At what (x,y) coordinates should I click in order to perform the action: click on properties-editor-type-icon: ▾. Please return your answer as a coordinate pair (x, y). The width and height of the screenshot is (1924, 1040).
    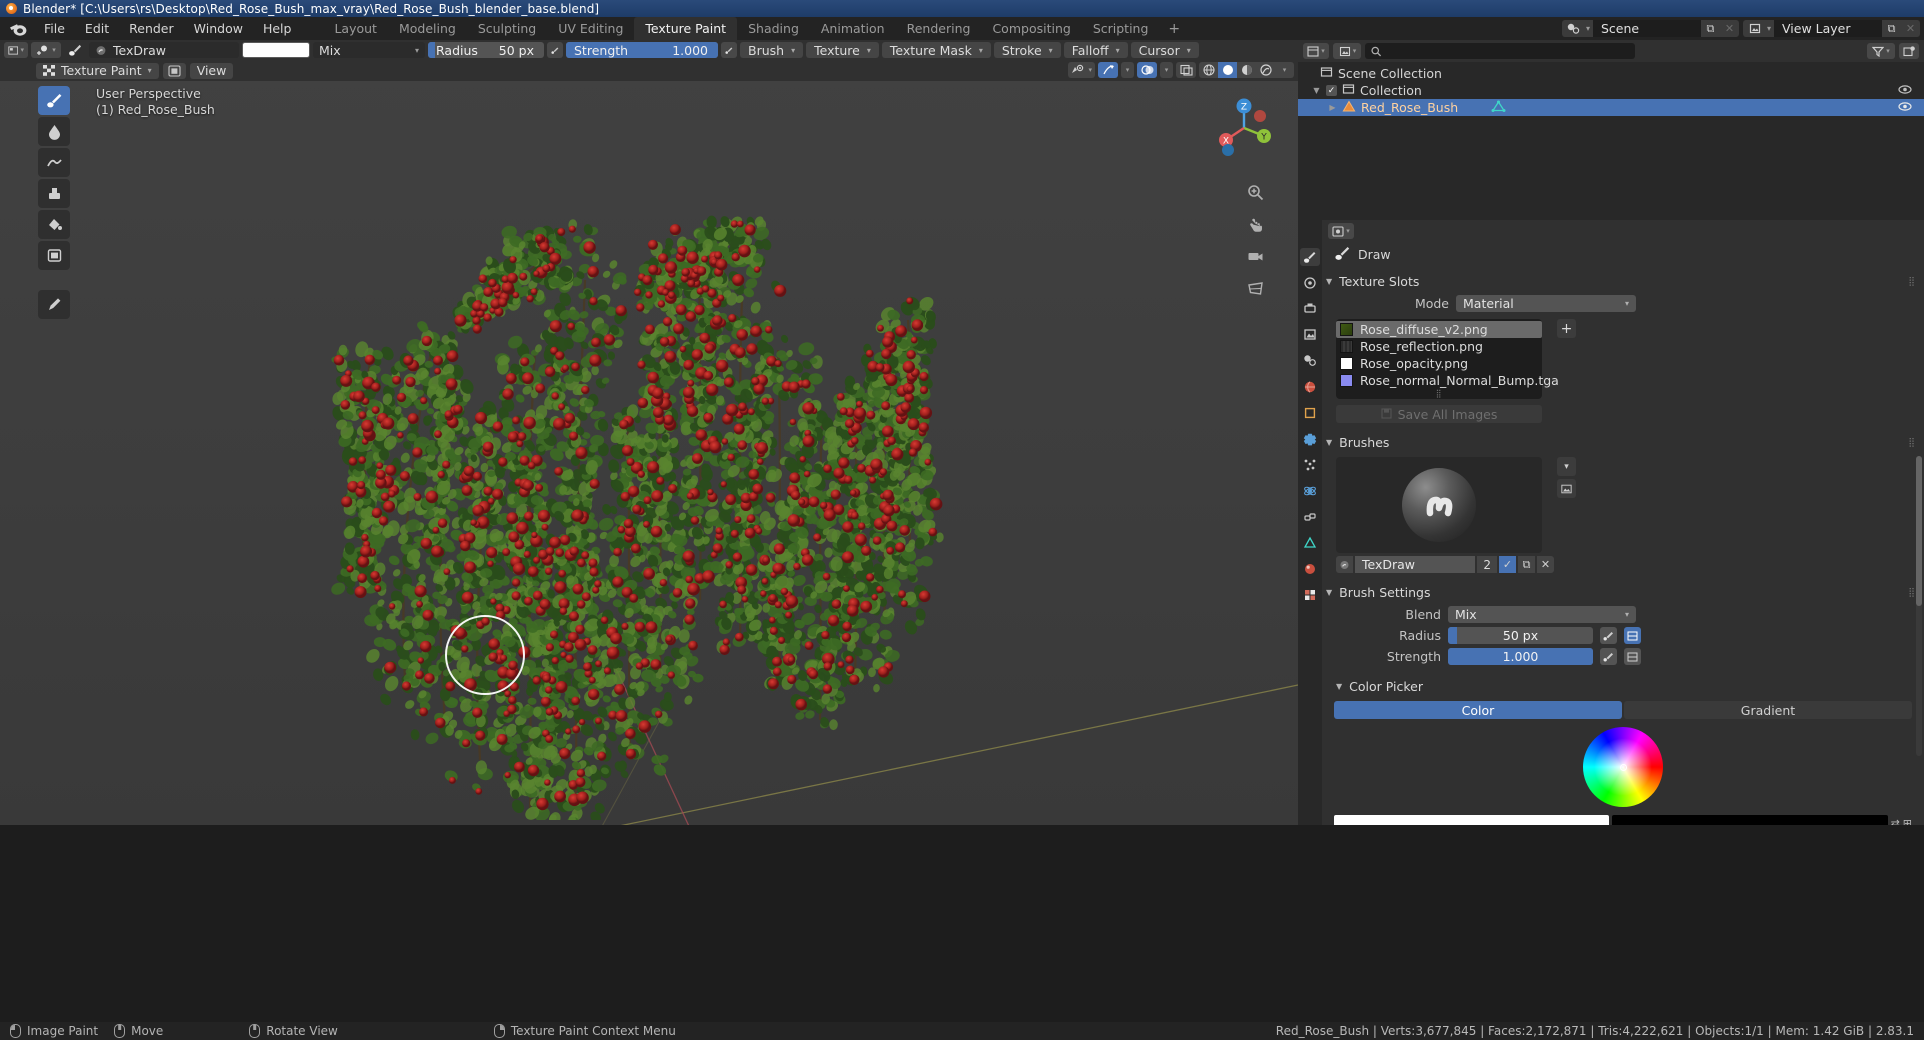
    Looking at the image, I should click on (1341, 231).